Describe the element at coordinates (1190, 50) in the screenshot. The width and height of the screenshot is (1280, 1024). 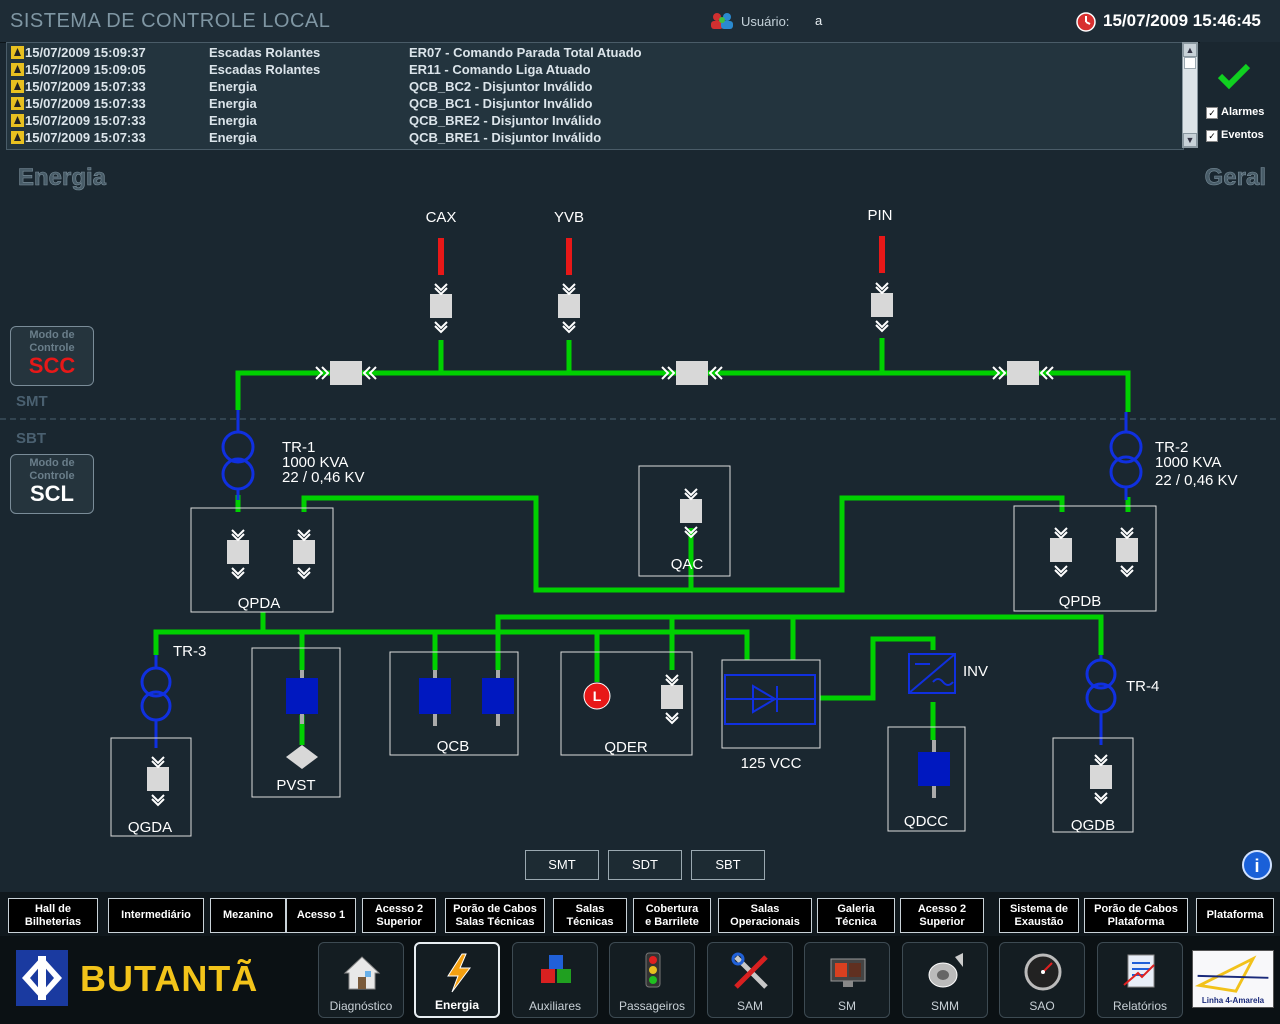
I see `scroll-up-button: ▲` at that location.